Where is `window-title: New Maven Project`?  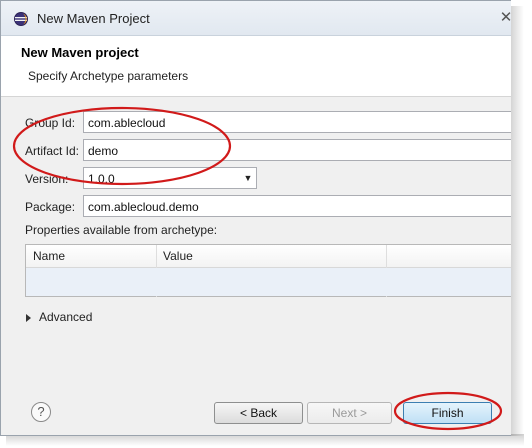 window-title: New Maven Project is located at coordinates (93, 18).